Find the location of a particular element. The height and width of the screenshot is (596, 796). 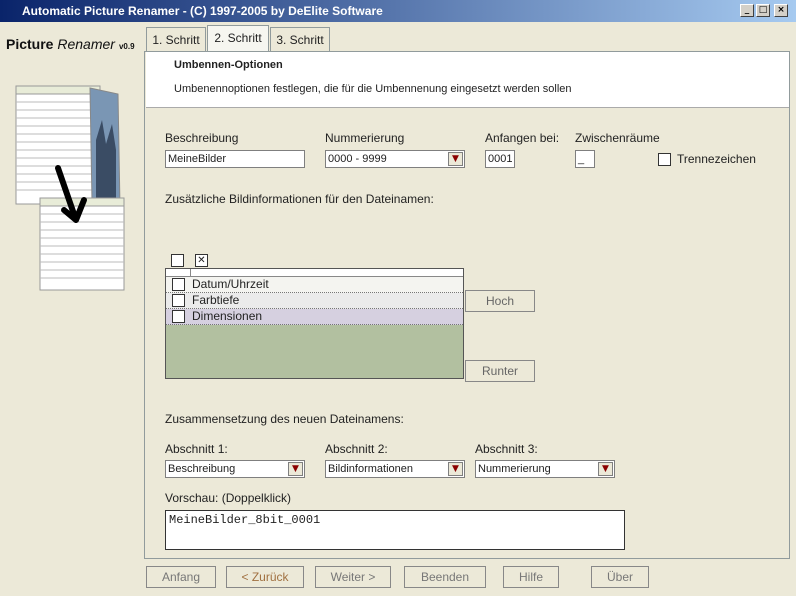

maximize-button: □ is located at coordinates (763, 10).